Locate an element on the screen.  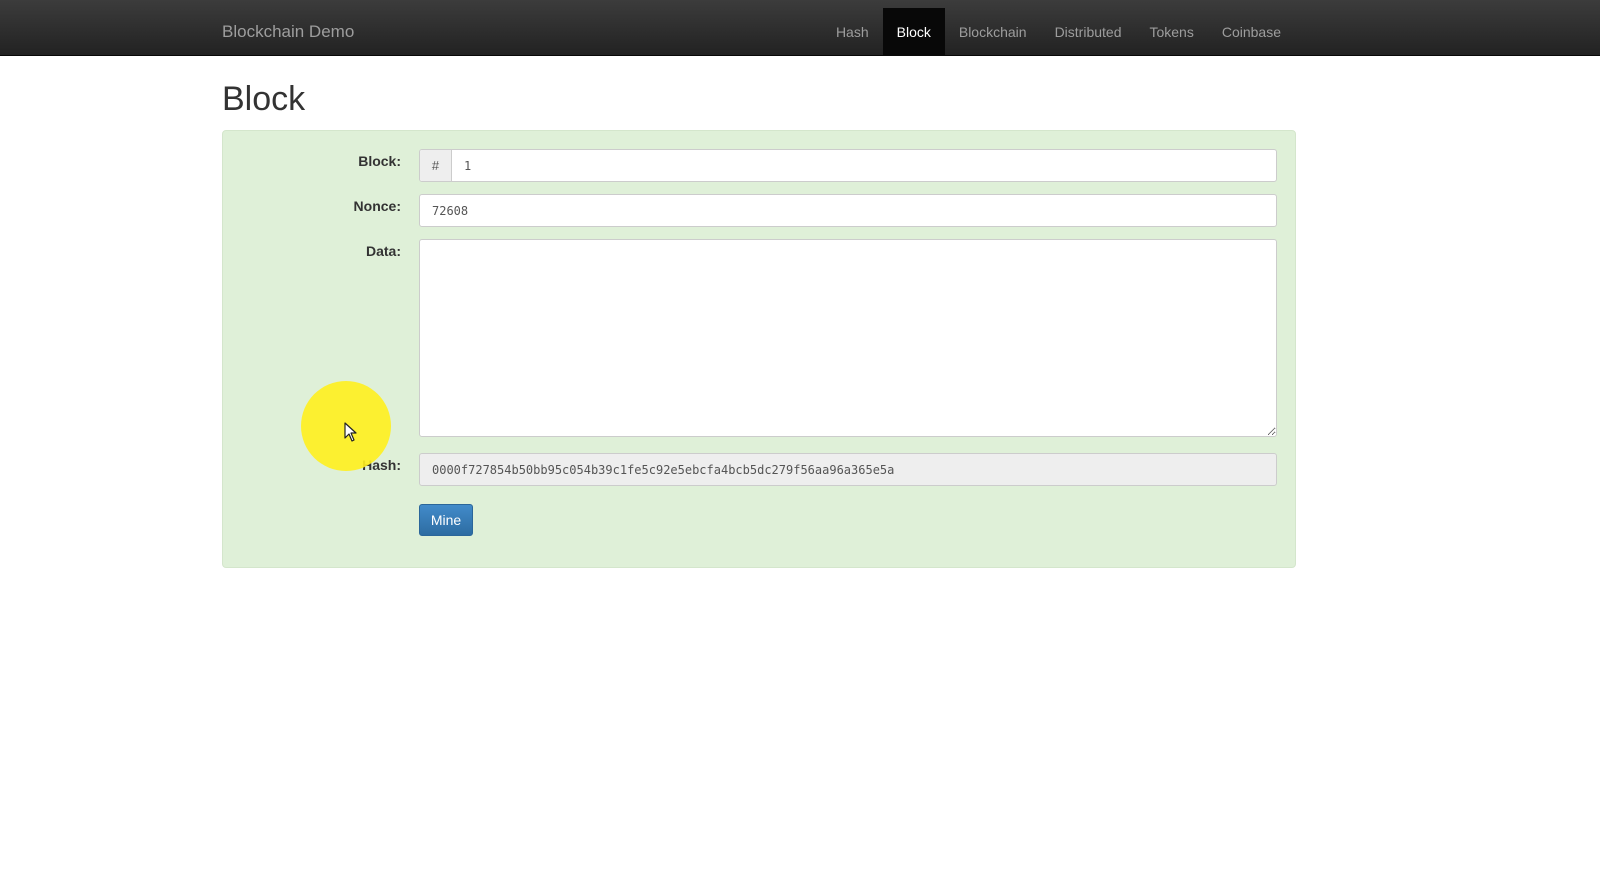
block-number-group: # is located at coordinates (848, 165).